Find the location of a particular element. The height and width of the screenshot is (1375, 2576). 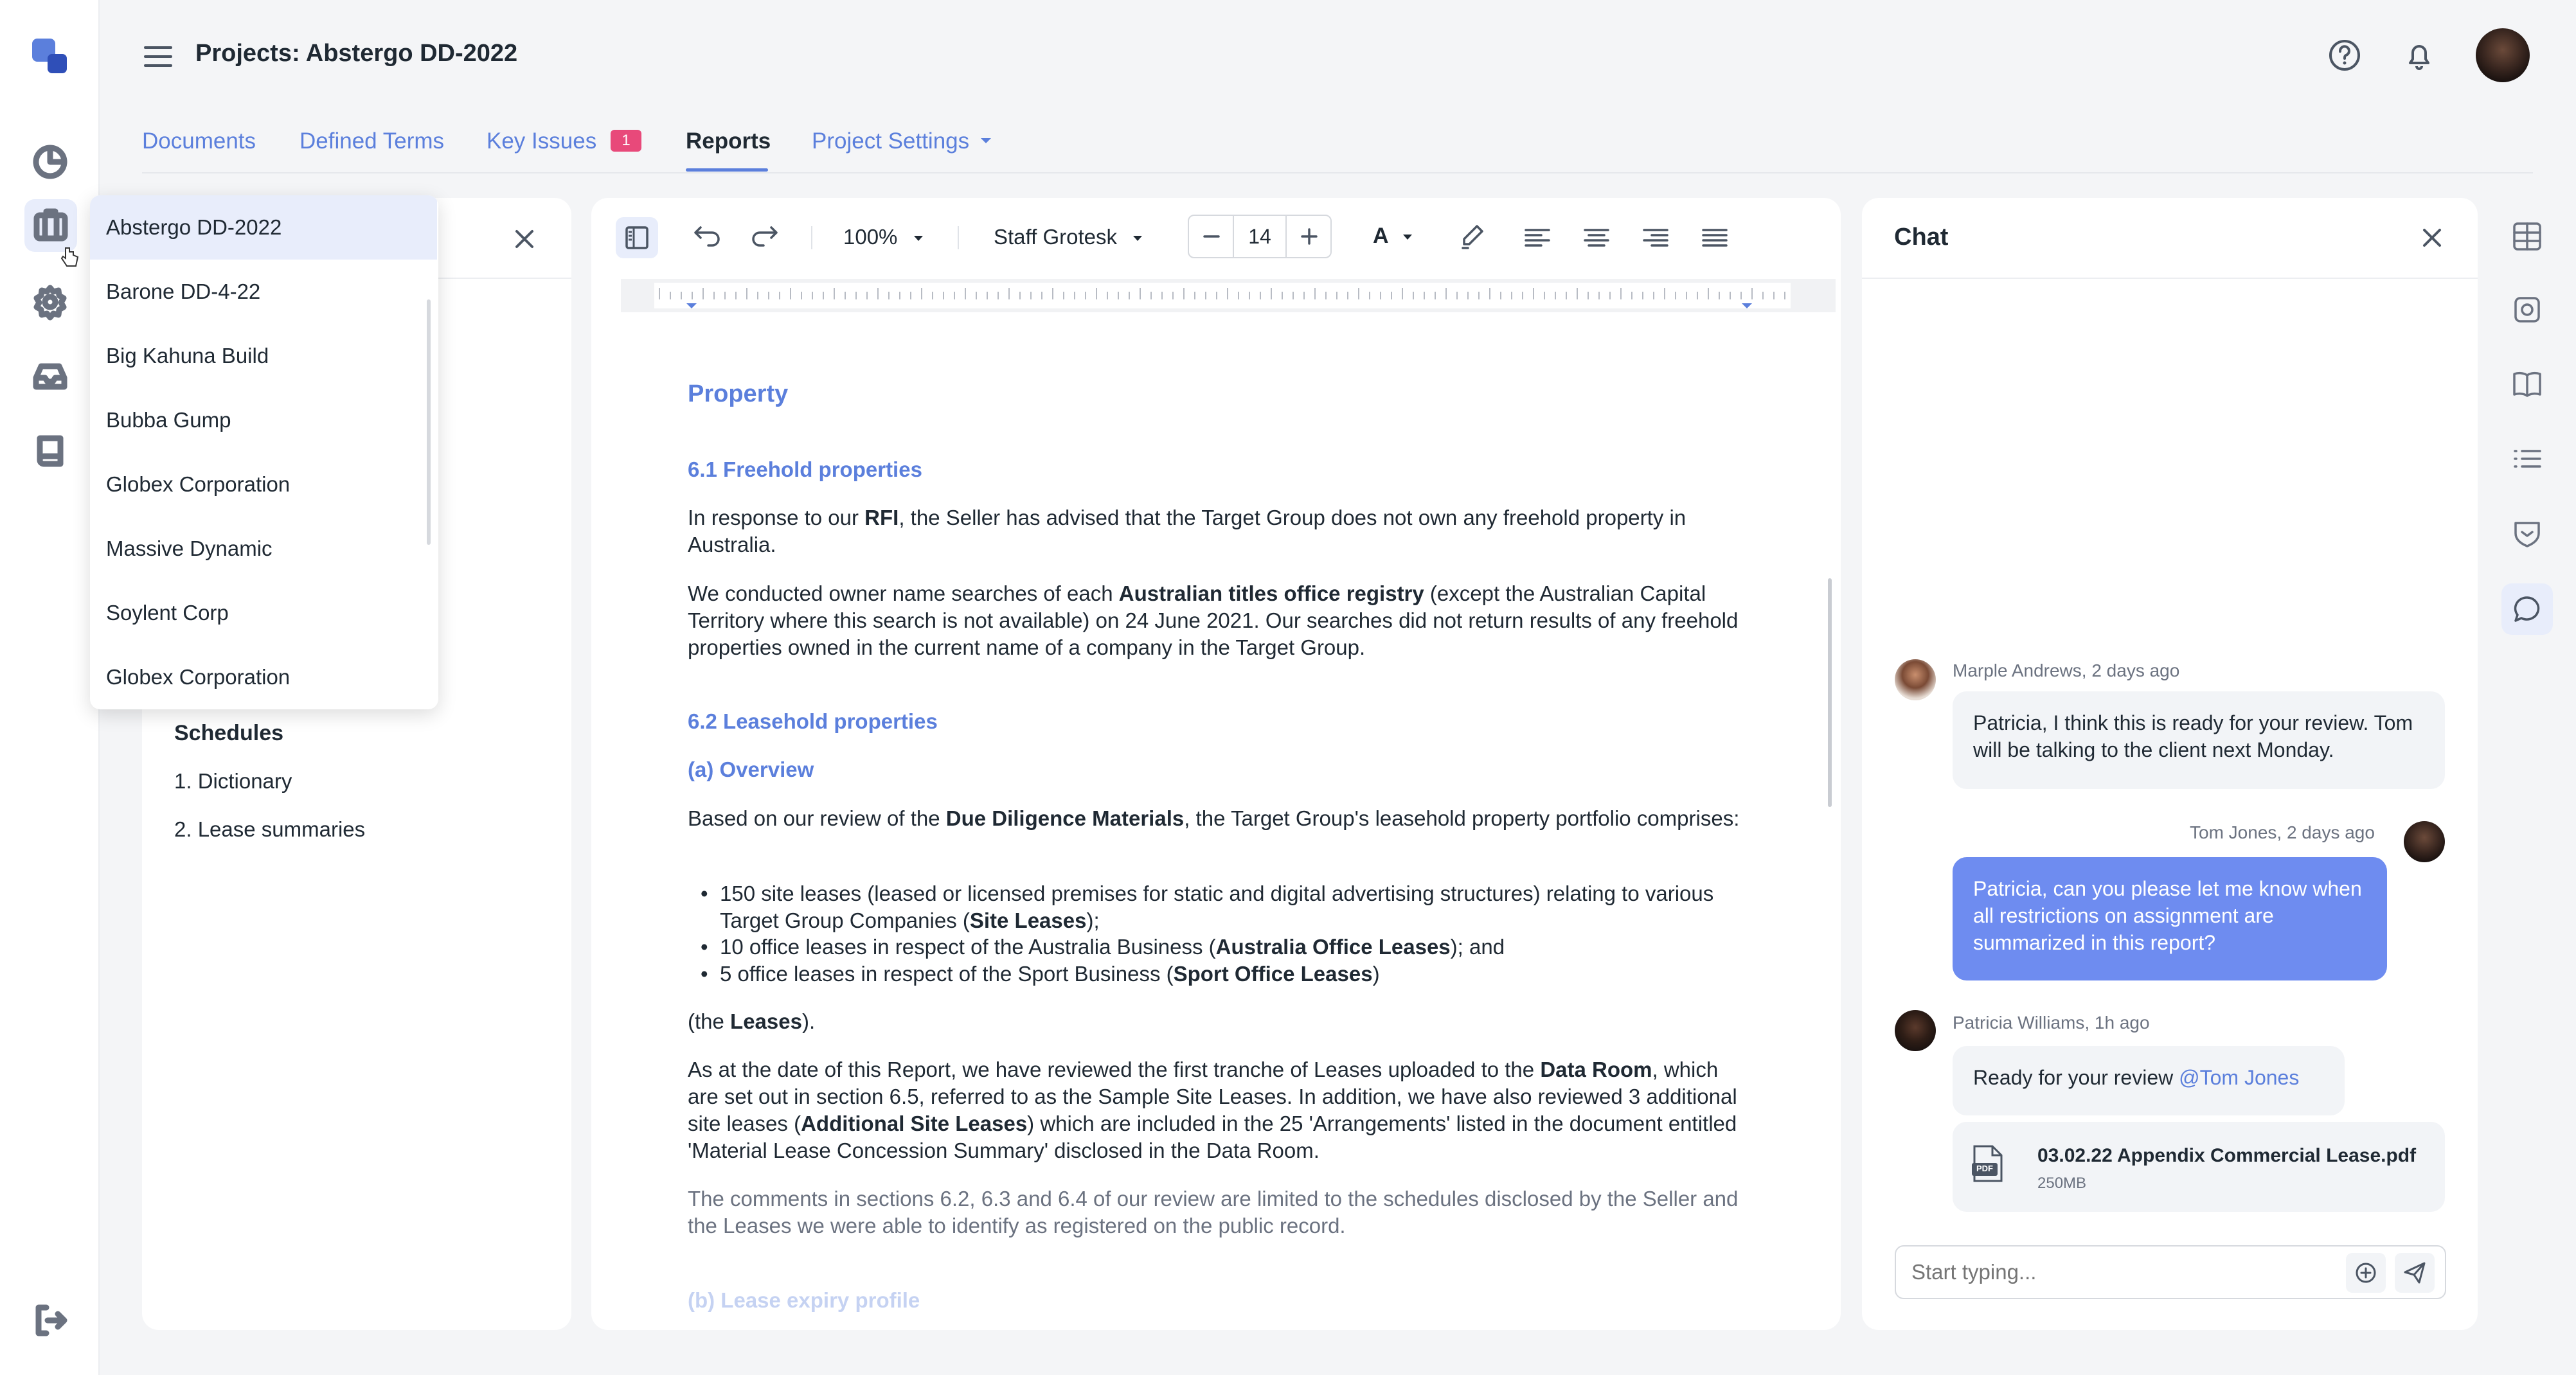

align-right-icon is located at coordinates (1655, 237).